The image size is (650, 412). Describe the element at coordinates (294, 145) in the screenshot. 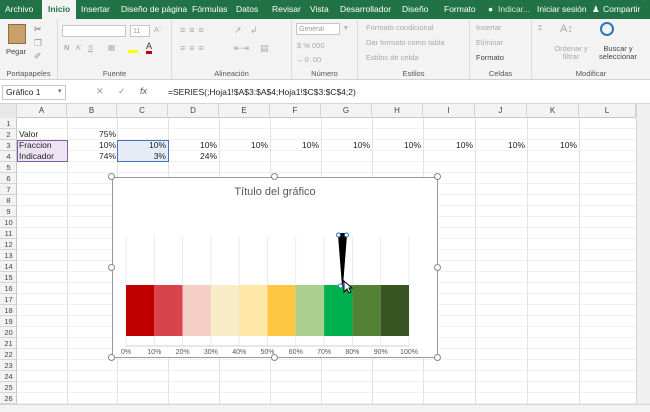

I see `cell-f3: 10%` at that location.